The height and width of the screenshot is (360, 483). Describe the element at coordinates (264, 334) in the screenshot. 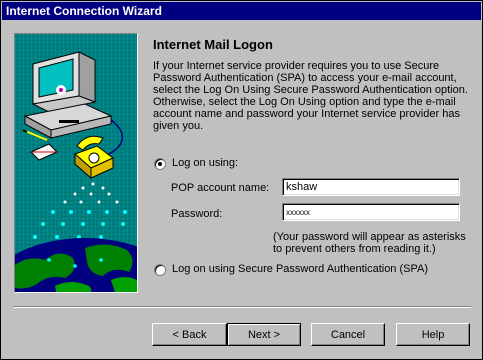

I see `next-button: Next >` at that location.